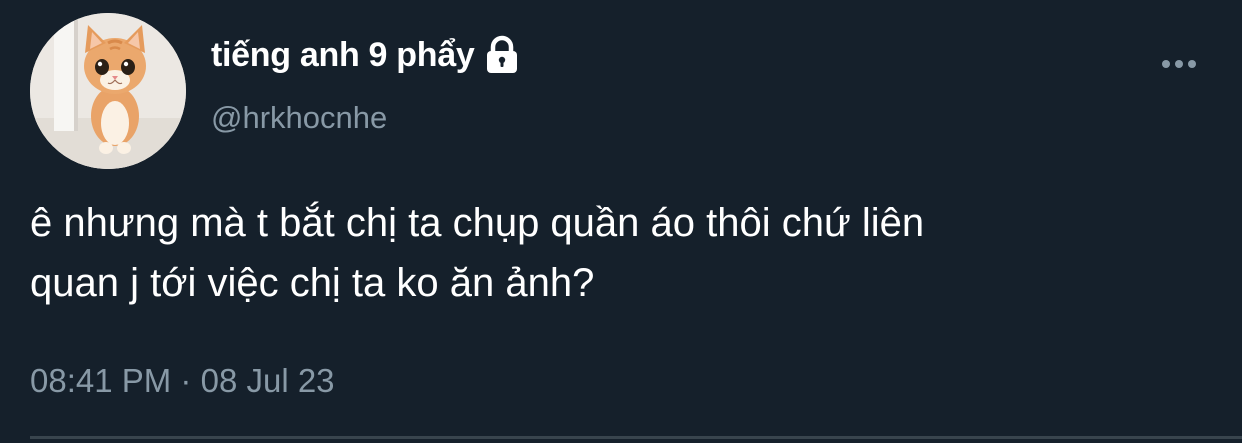 This screenshot has width=1242, height=443. I want to click on display-name: tiếng anh 9 phẩy, so click(343, 55).